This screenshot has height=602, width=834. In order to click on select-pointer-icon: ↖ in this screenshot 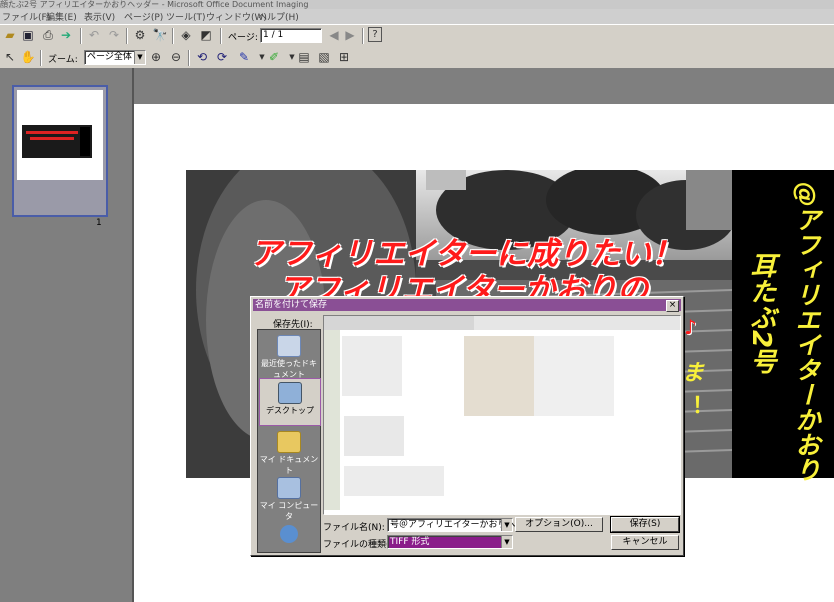, I will do `click(10, 57)`.